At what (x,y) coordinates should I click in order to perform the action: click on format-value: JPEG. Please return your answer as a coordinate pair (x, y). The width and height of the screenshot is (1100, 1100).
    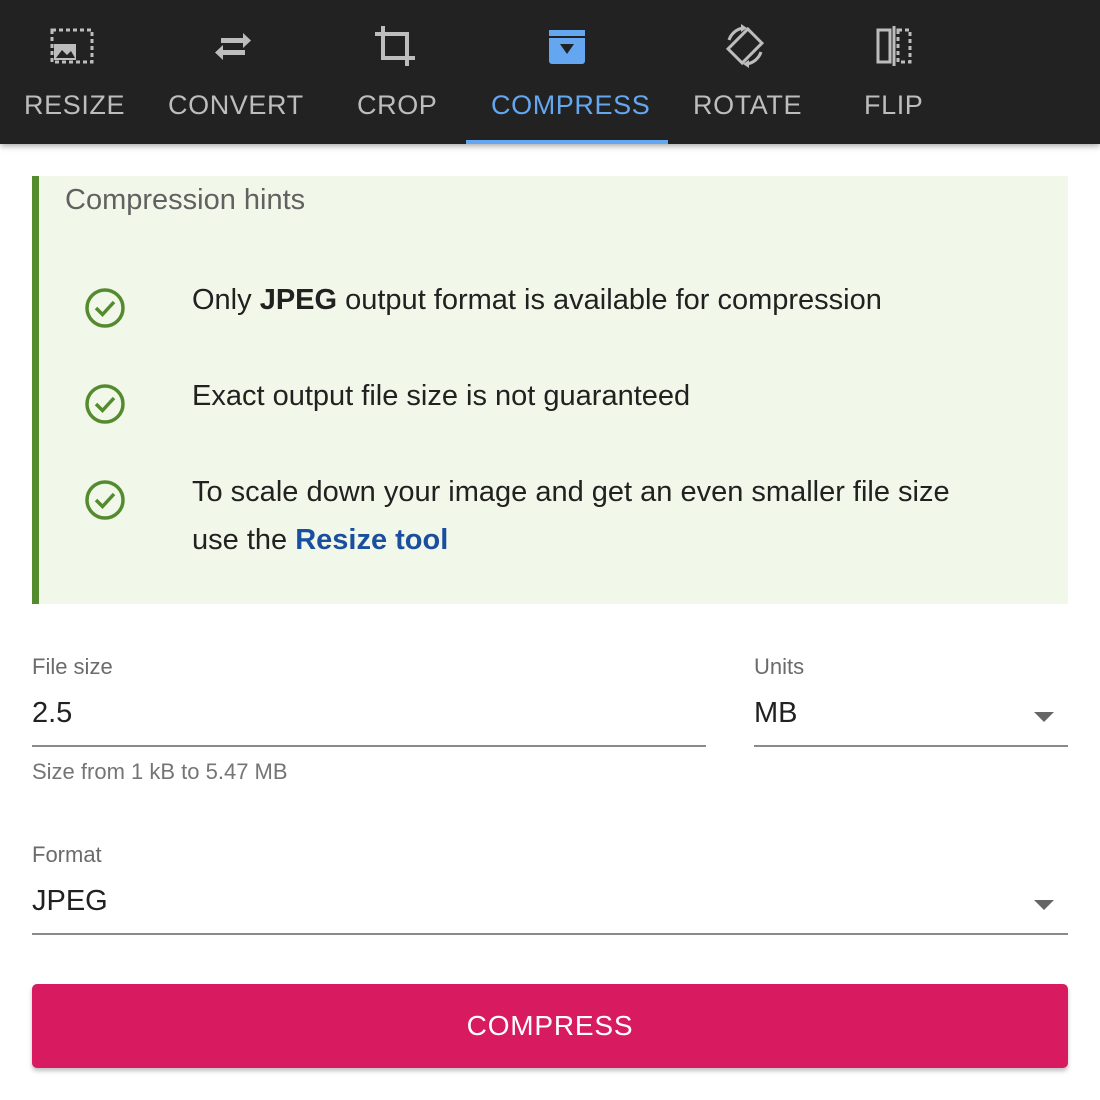
    Looking at the image, I should click on (70, 901).